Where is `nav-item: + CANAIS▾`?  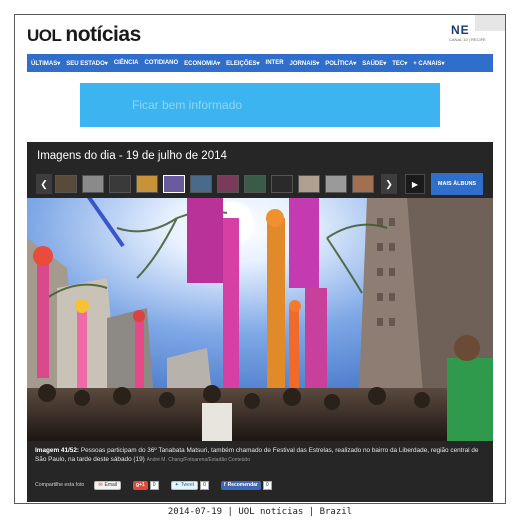 nav-item: + CANAIS▾ is located at coordinates (428, 63).